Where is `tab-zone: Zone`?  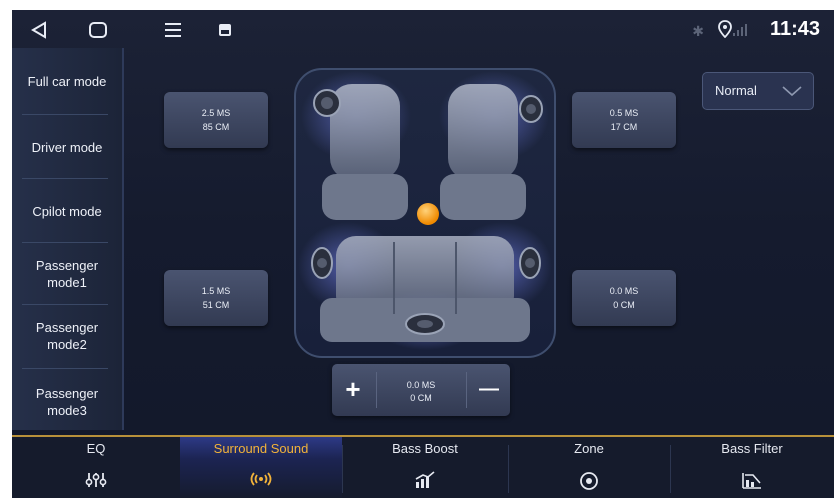
tab-zone: Zone is located at coordinates (589, 467).